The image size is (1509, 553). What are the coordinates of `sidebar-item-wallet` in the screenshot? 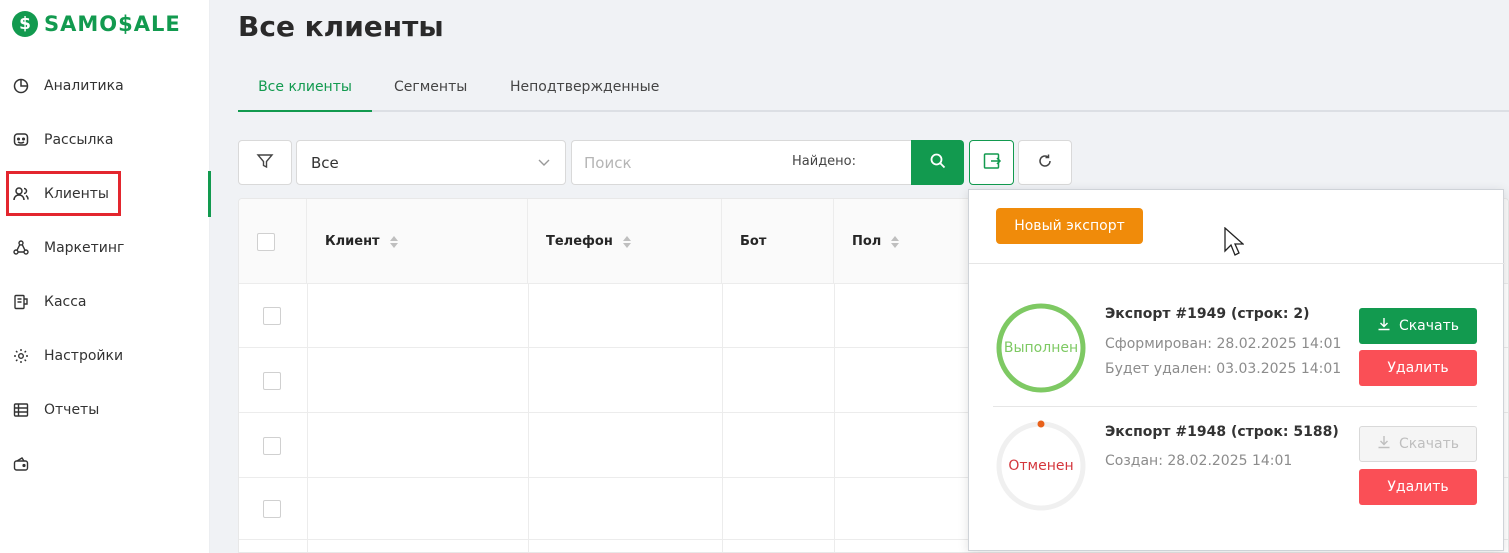 It's located at (105, 464).